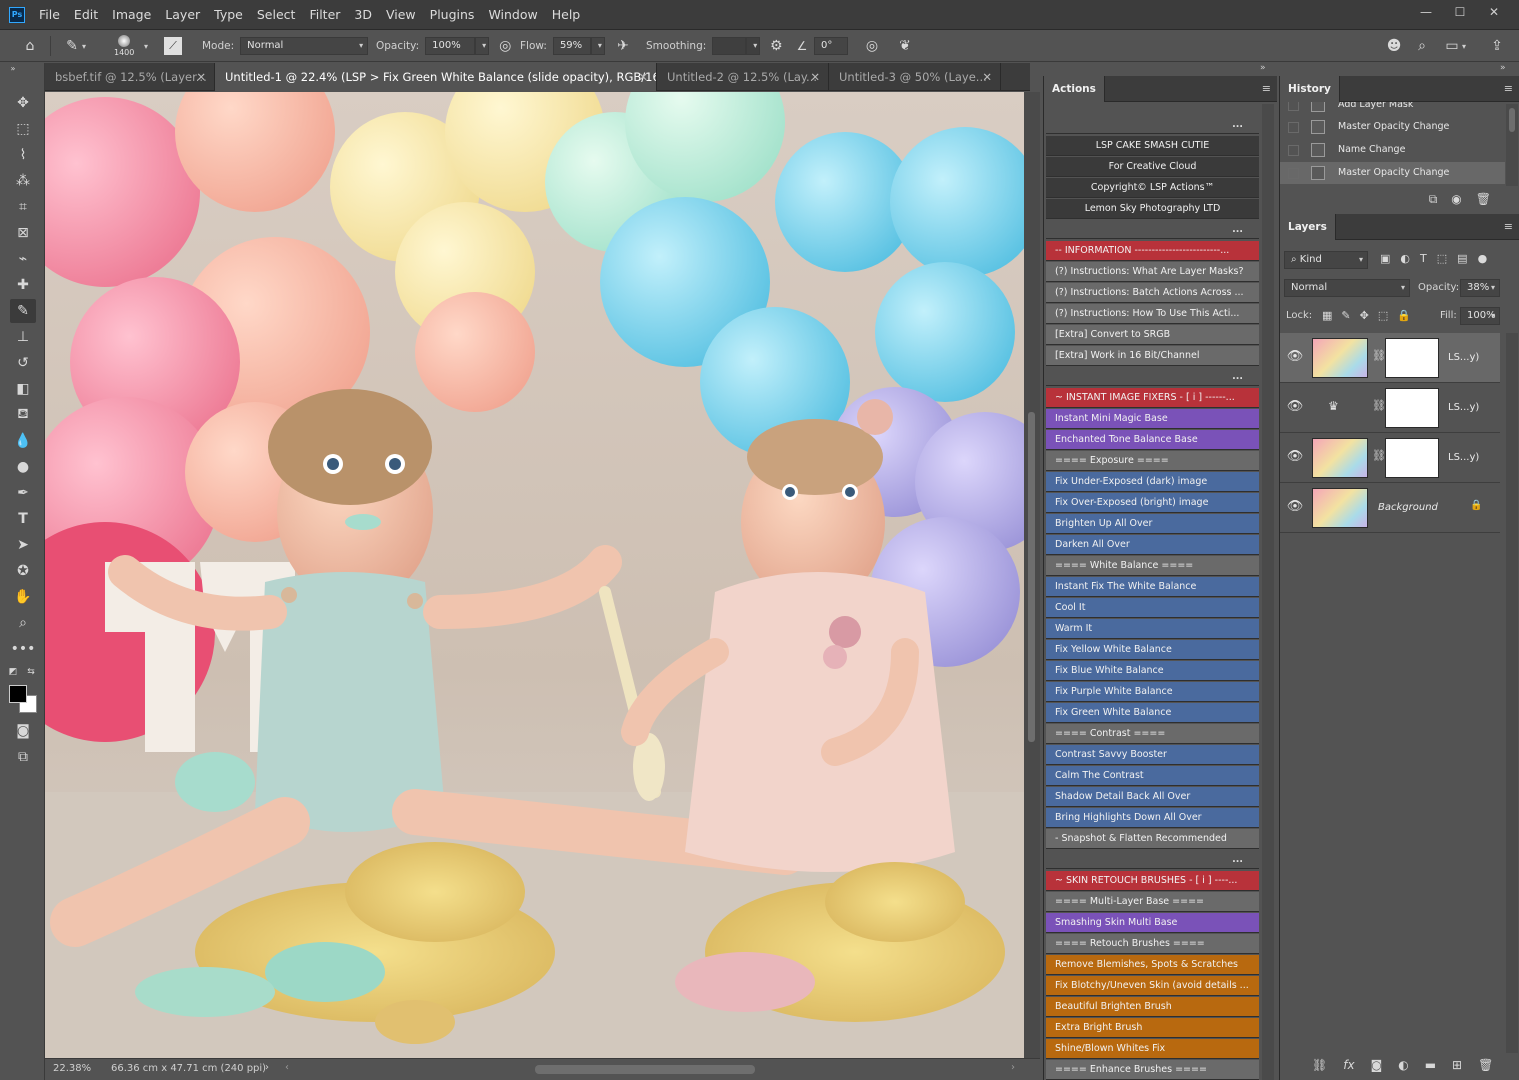 Image resolution: width=1519 pixels, height=1080 pixels. Describe the element at coordinates (1152, 1028) in the screenshot. I see `action-item: Extra Bright Brush` at that location.